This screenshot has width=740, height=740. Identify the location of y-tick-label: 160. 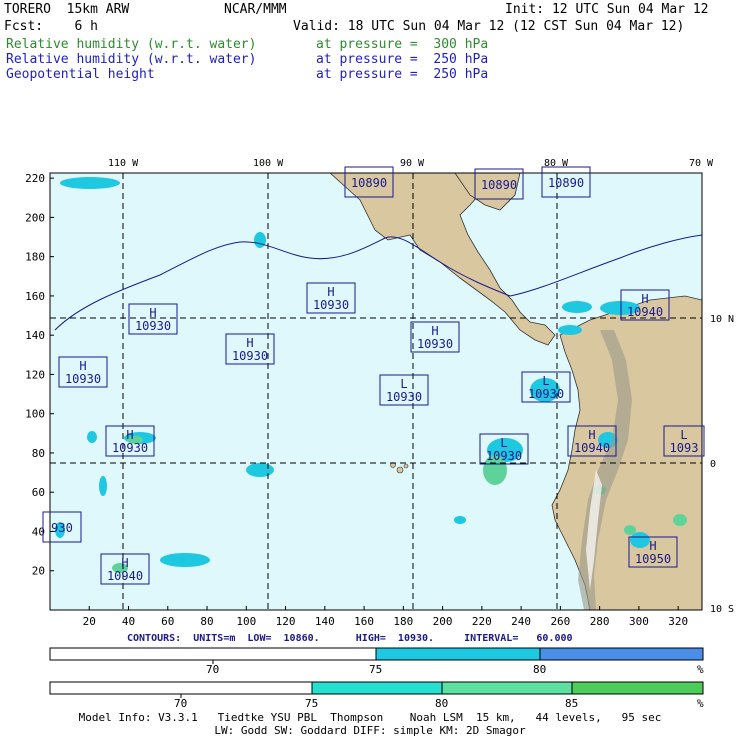
(35, 296).